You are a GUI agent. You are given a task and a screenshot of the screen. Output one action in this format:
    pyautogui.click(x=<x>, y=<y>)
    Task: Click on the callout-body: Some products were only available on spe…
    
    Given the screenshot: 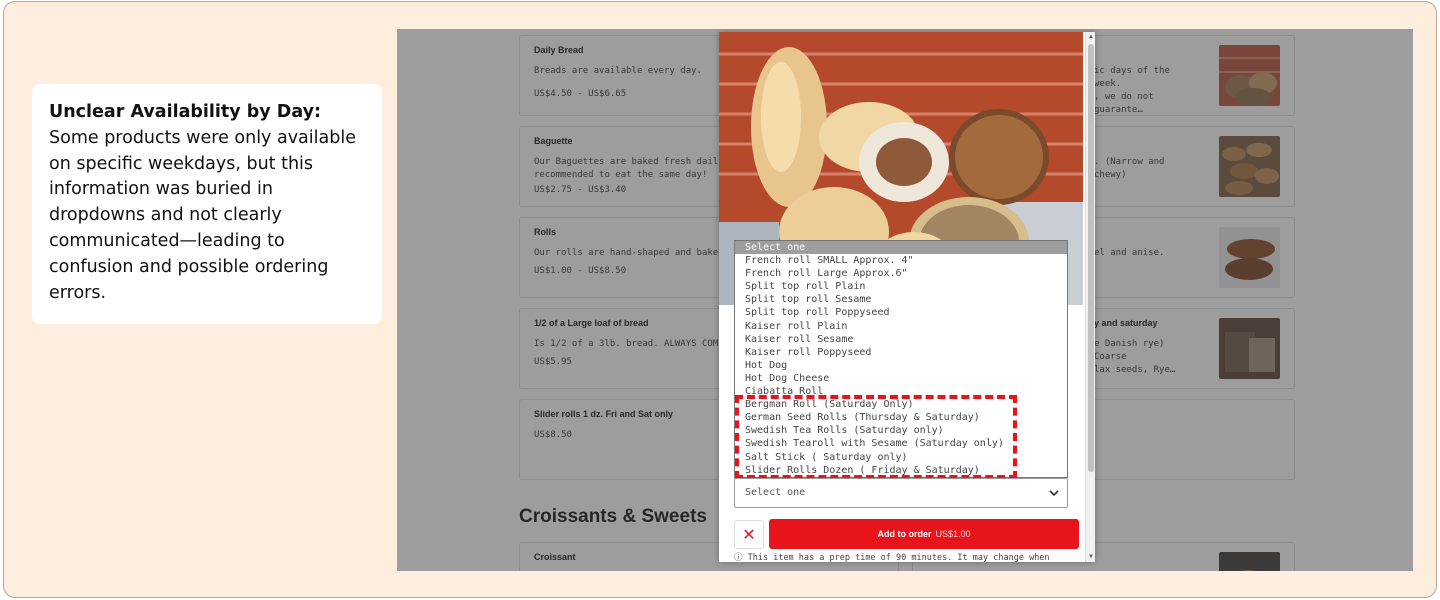 What is the action you would take?
    pyautogui.click(x=202, y=215)
    